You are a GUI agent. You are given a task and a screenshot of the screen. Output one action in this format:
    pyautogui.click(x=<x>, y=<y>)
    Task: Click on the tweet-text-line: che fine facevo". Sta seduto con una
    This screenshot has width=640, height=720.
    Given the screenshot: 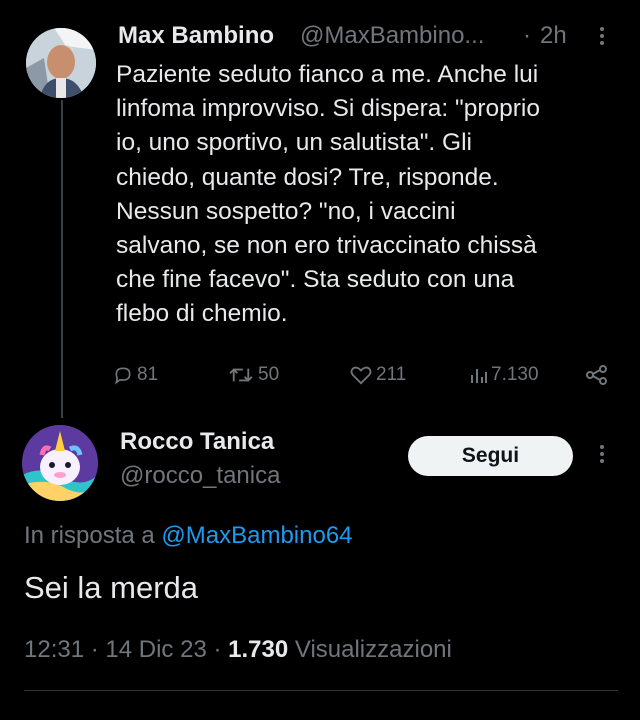 What is the action you would take?
    pyautogui.click(x=315, y=280)
    